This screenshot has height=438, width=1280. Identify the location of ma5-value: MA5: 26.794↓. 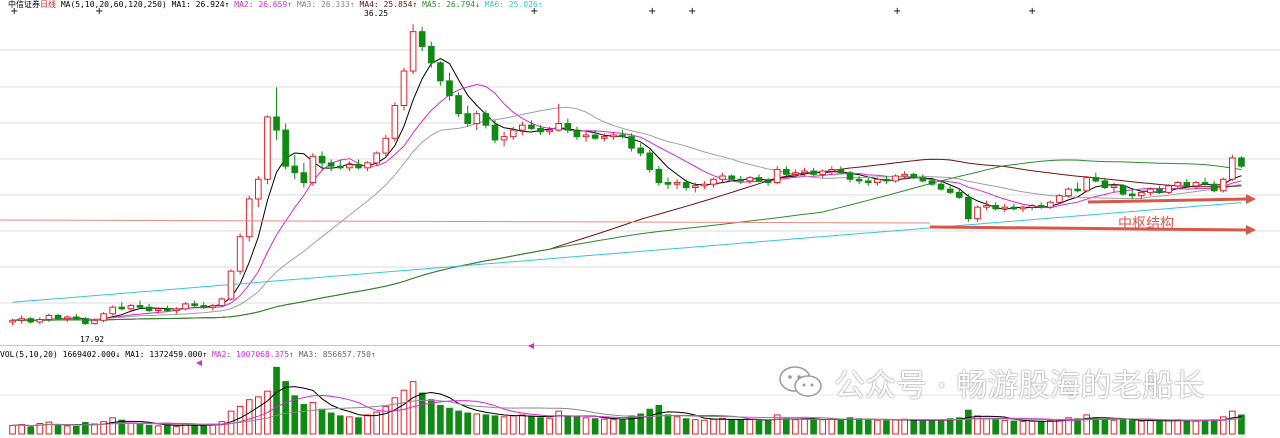
(451, 4).